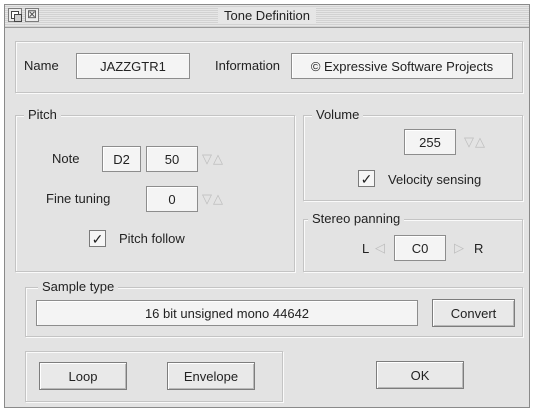 The width and height of the screenshot is (538, 414). I want to click on pitch-group-label: Pitch, so click(42, 114).